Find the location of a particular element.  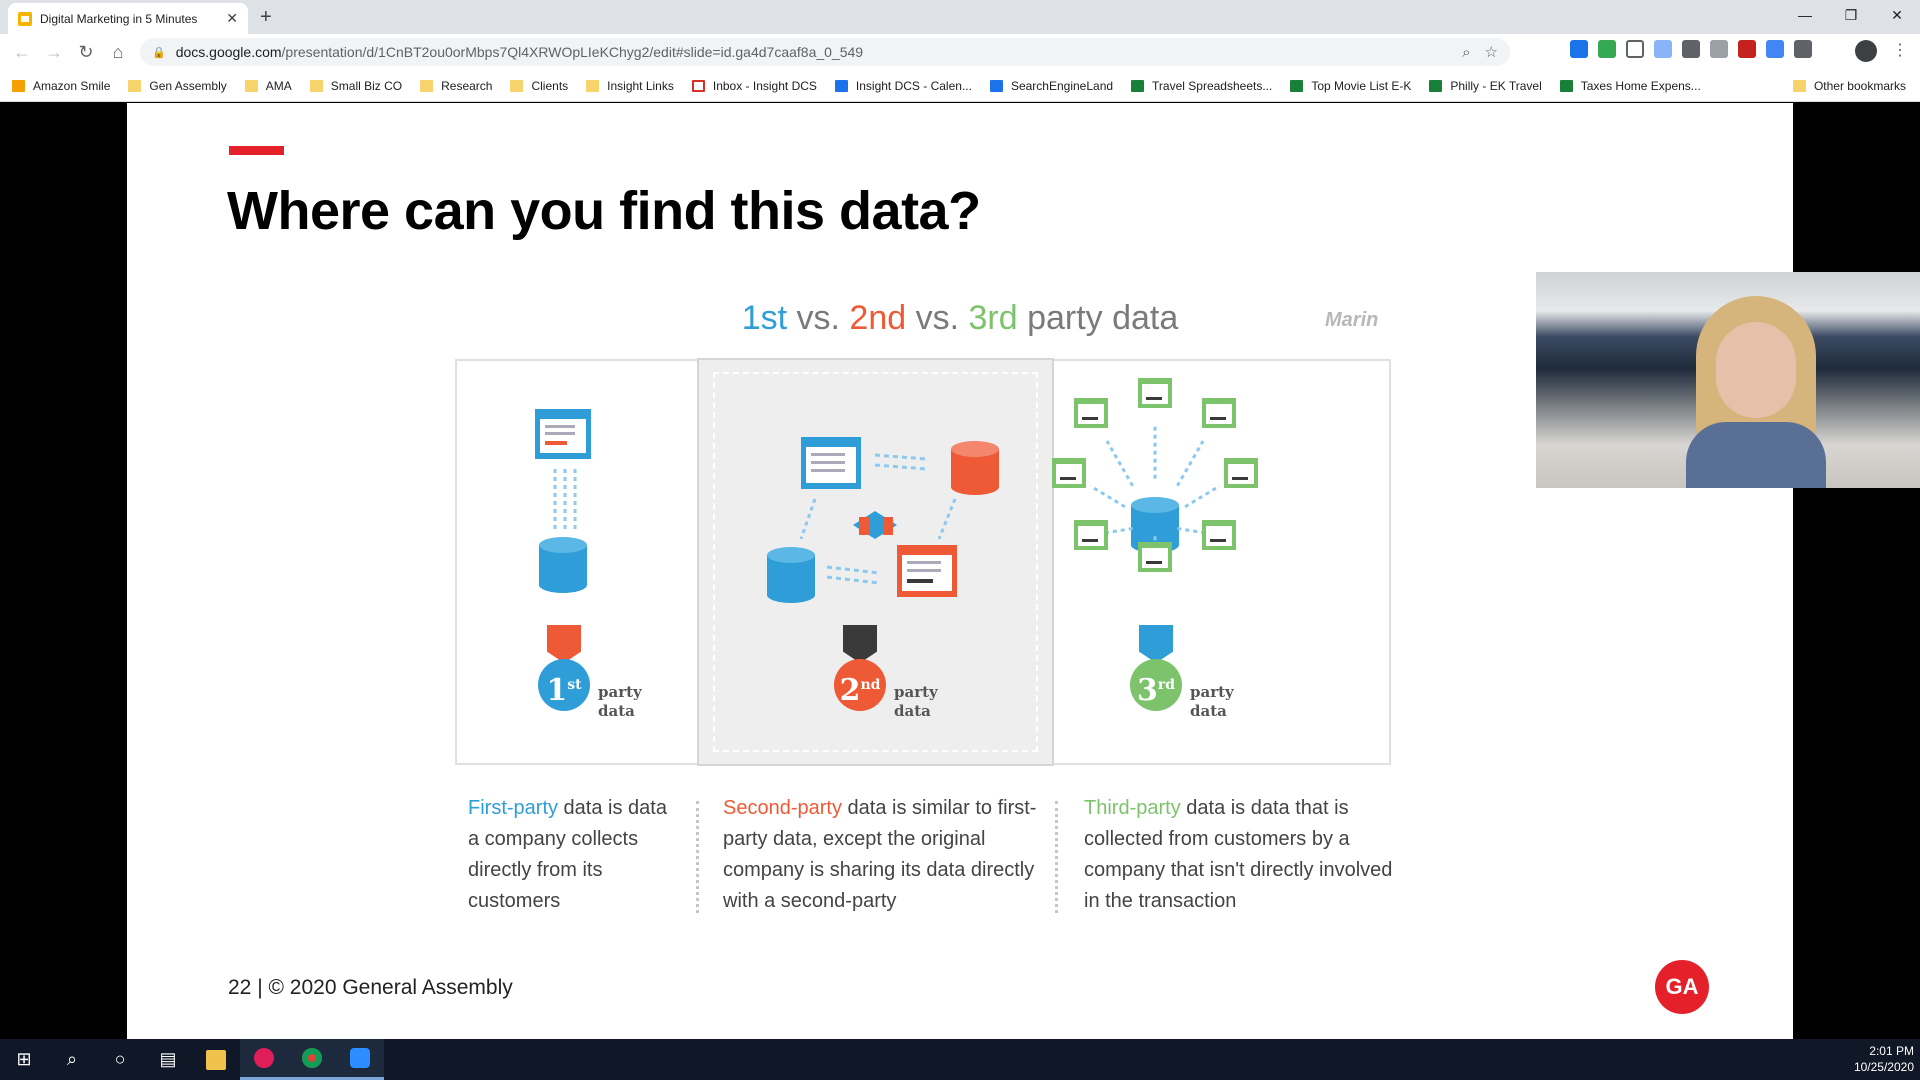

bookmark-label: Philly - EK Travel is located at coordinates (1496, 85).